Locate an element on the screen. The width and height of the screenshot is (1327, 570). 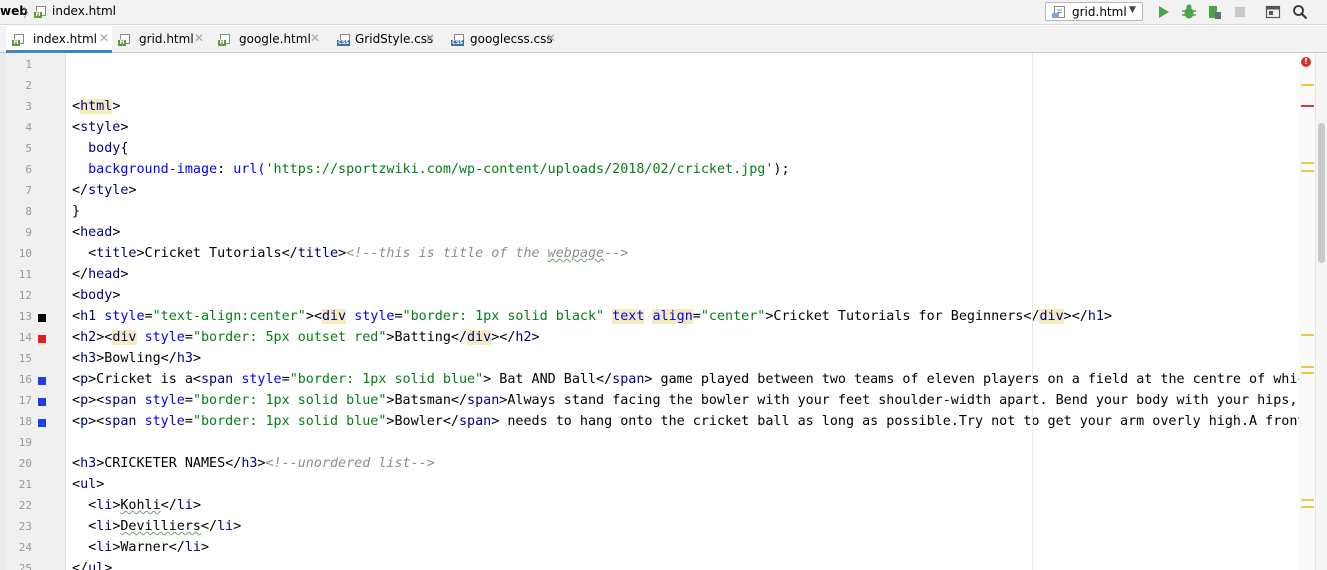
tab-google-html: H google.html ✕ is located at coordinates (269, 39).